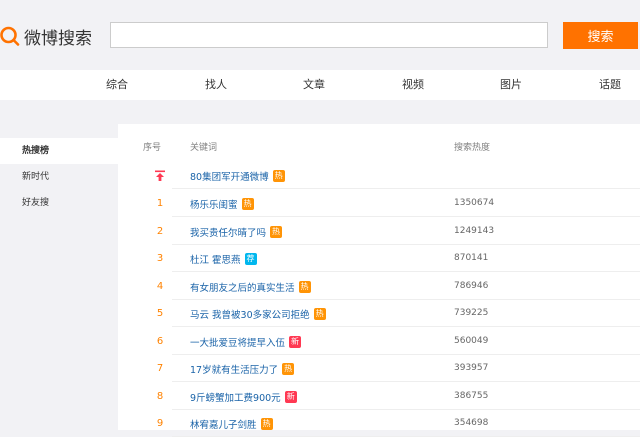 The width and height of the screenshot is (640, 437). I want to click on keyword-cell: 杨乐乐闺蜜 热, so click(222, 204).